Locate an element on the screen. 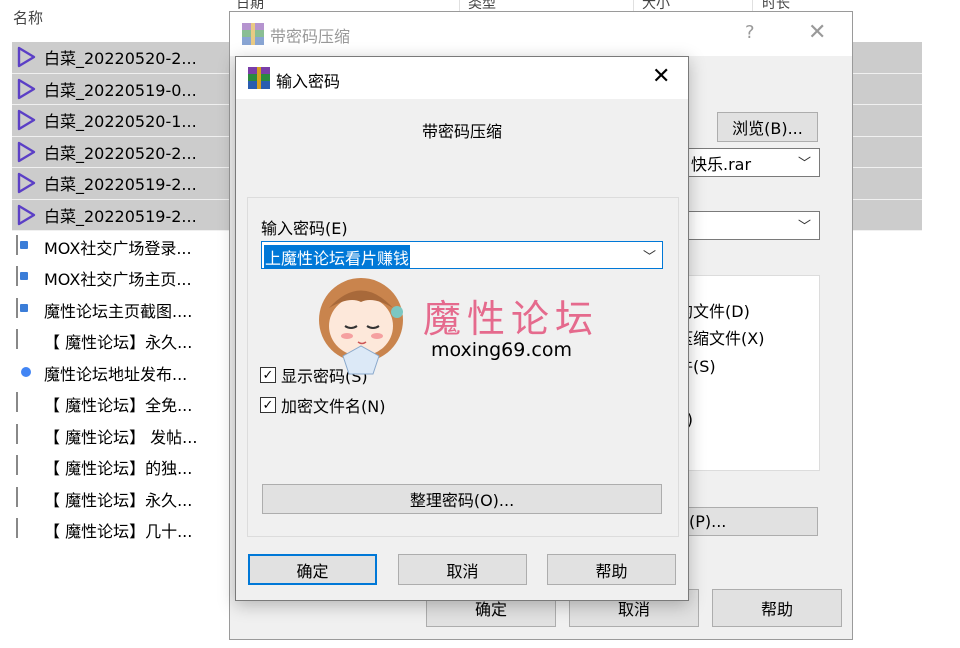 This screenshot has height=648, width=960. encrypt-filenames-checkbox: ✓ 加密文件名(N) is located at coordinates (322, 405).